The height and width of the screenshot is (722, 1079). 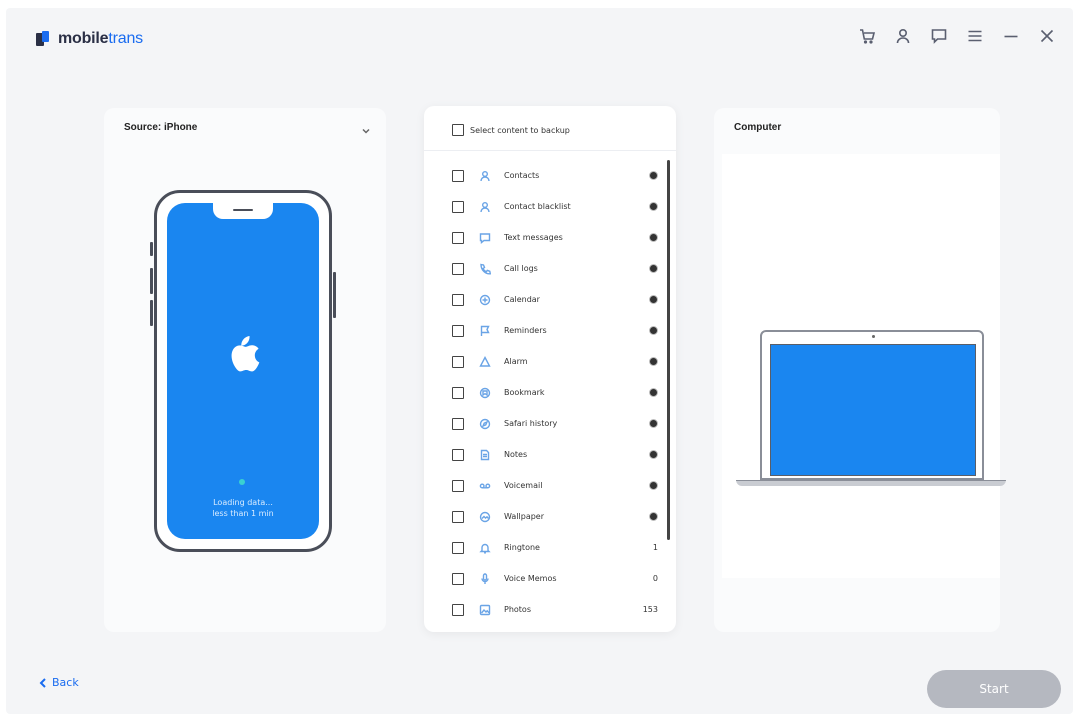 I want to click on source-device-dropdown, so click(x=366, y=128).